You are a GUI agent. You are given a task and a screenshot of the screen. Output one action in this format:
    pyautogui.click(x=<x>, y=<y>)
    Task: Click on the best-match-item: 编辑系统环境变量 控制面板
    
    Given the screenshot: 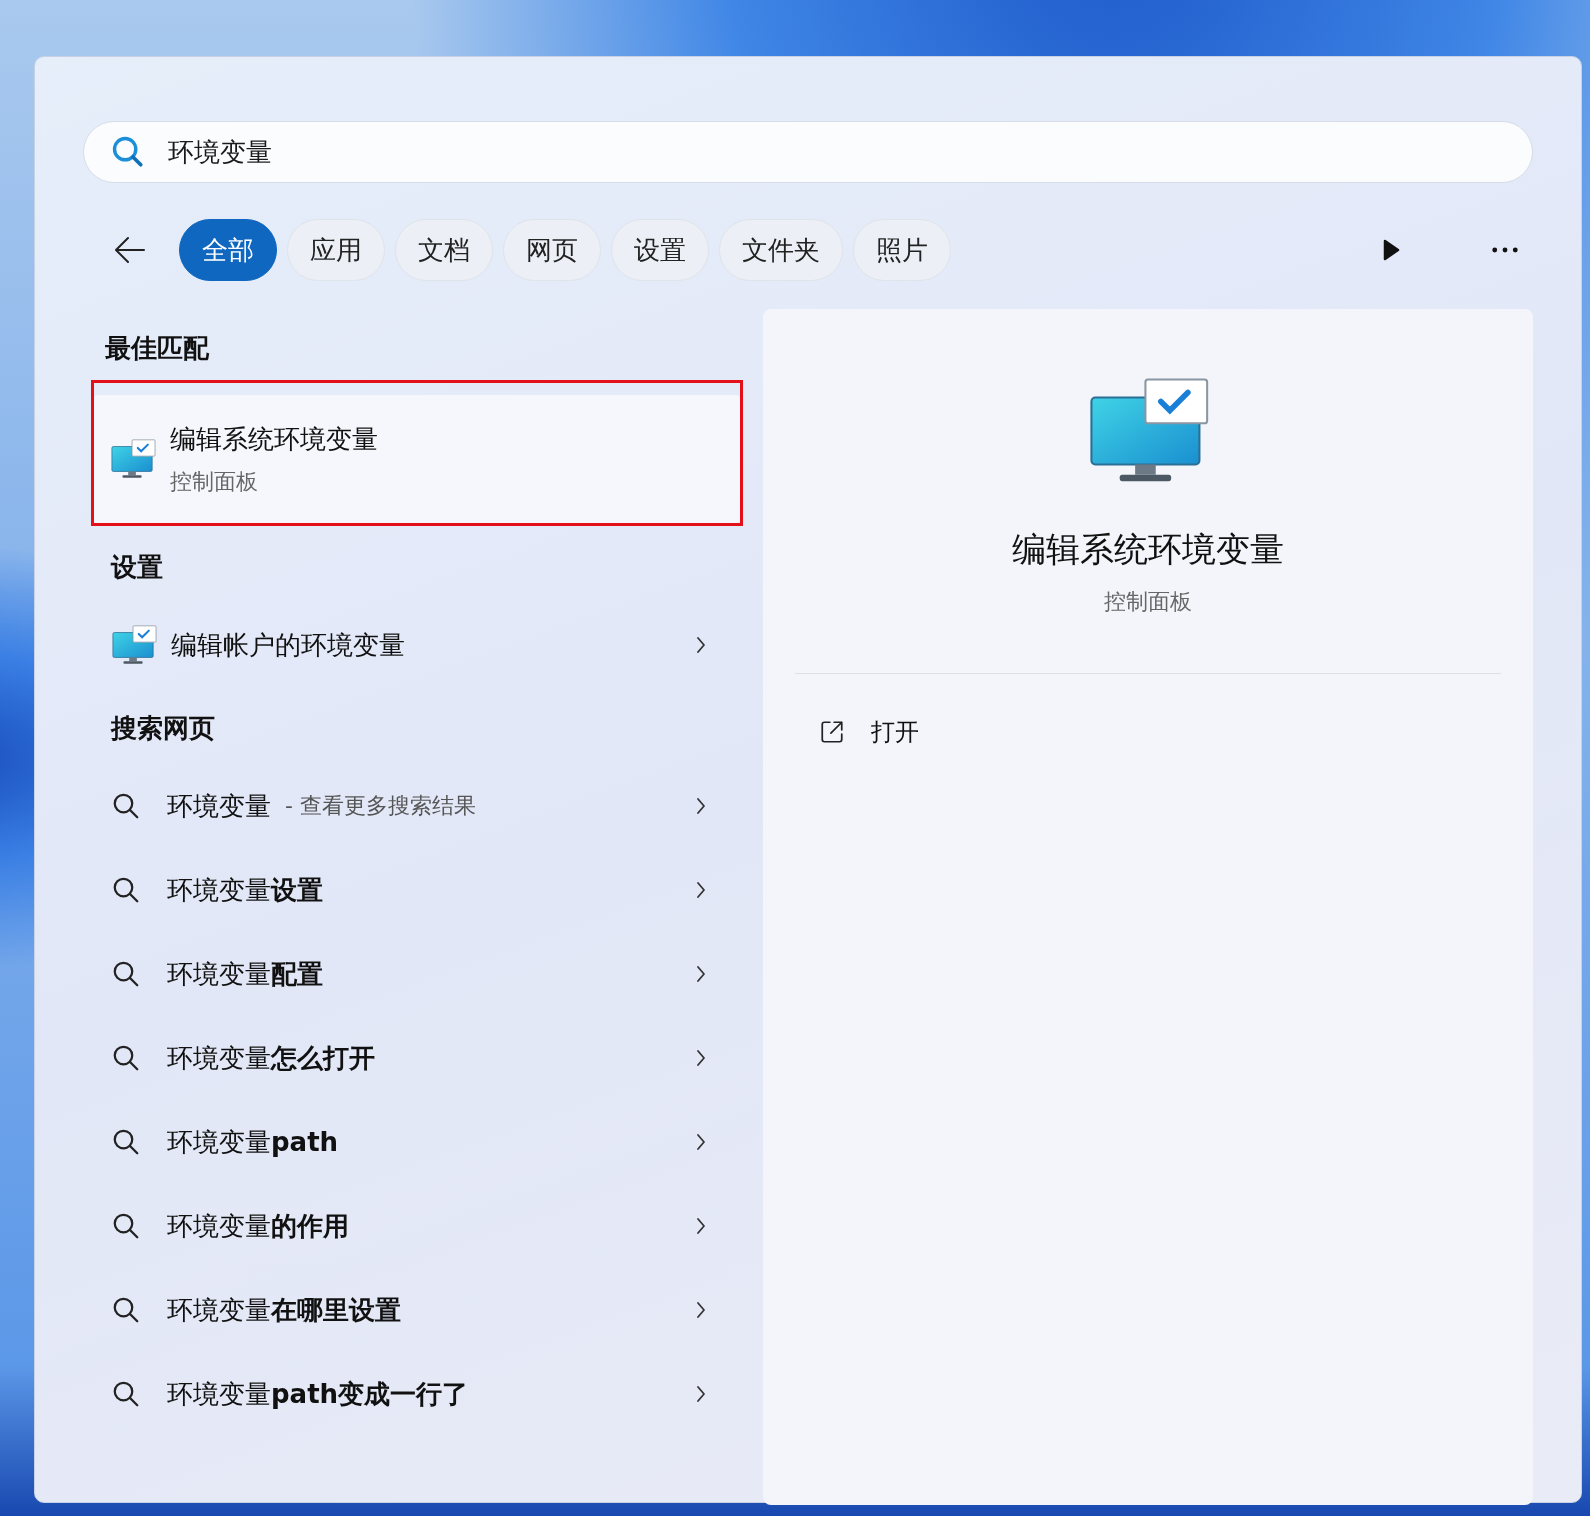 What is the action you would take?
    pyautogui.click(x=417, y=459)
    